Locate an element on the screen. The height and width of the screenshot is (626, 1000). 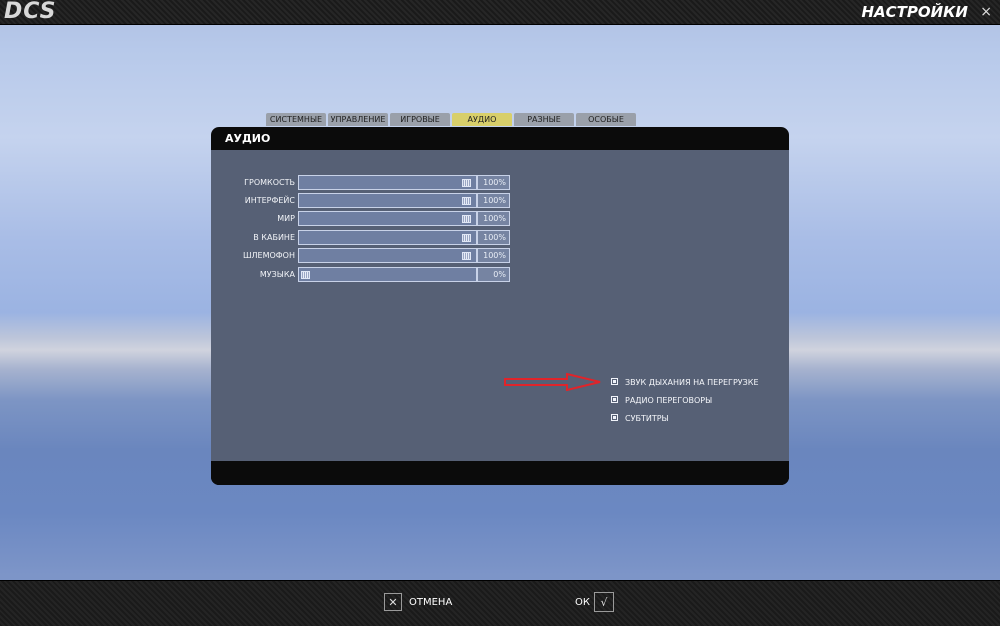
annotation-arrow-icon is located at coordinates (552, 382).